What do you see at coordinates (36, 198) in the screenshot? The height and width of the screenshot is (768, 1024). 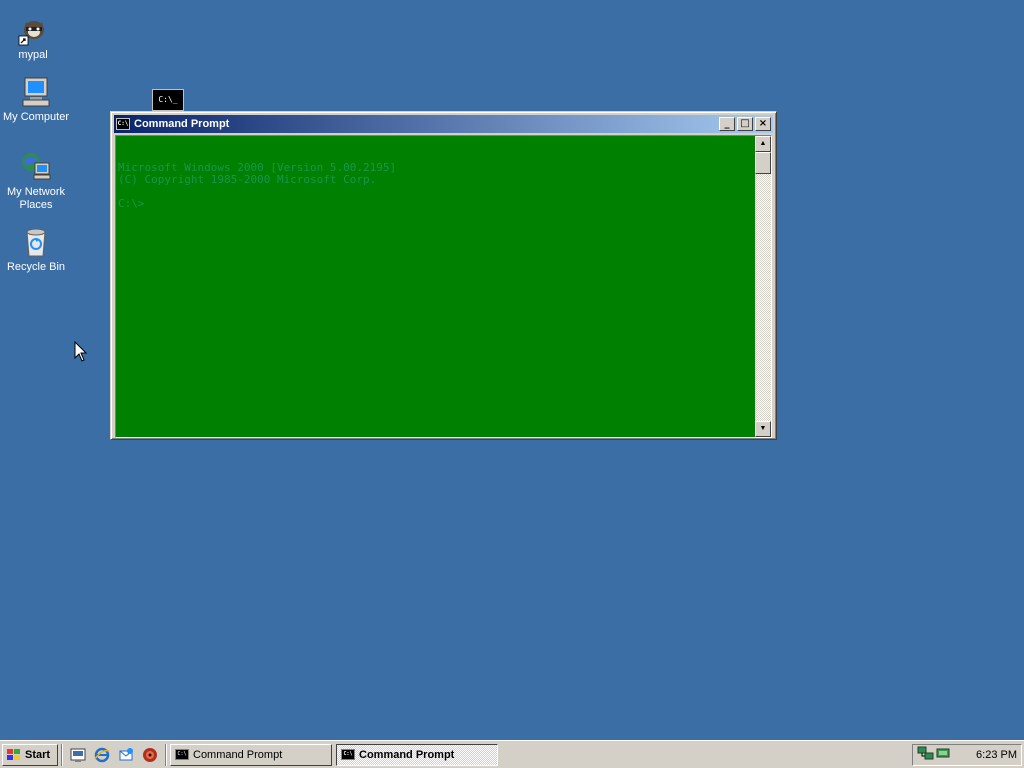 I see `desktop-icon-label: My Network Places` at bounding box center [36, 198].